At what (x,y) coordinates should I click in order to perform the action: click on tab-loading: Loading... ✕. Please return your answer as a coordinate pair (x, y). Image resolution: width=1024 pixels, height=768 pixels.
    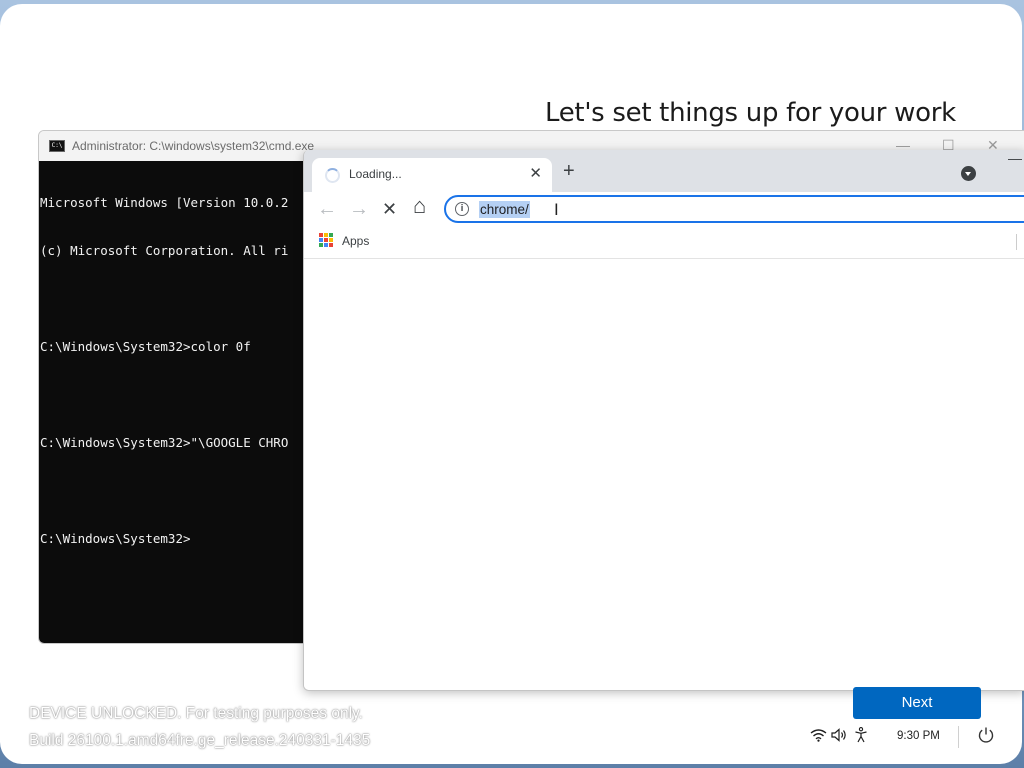
    Looking at the image, I should click on (432, 175).